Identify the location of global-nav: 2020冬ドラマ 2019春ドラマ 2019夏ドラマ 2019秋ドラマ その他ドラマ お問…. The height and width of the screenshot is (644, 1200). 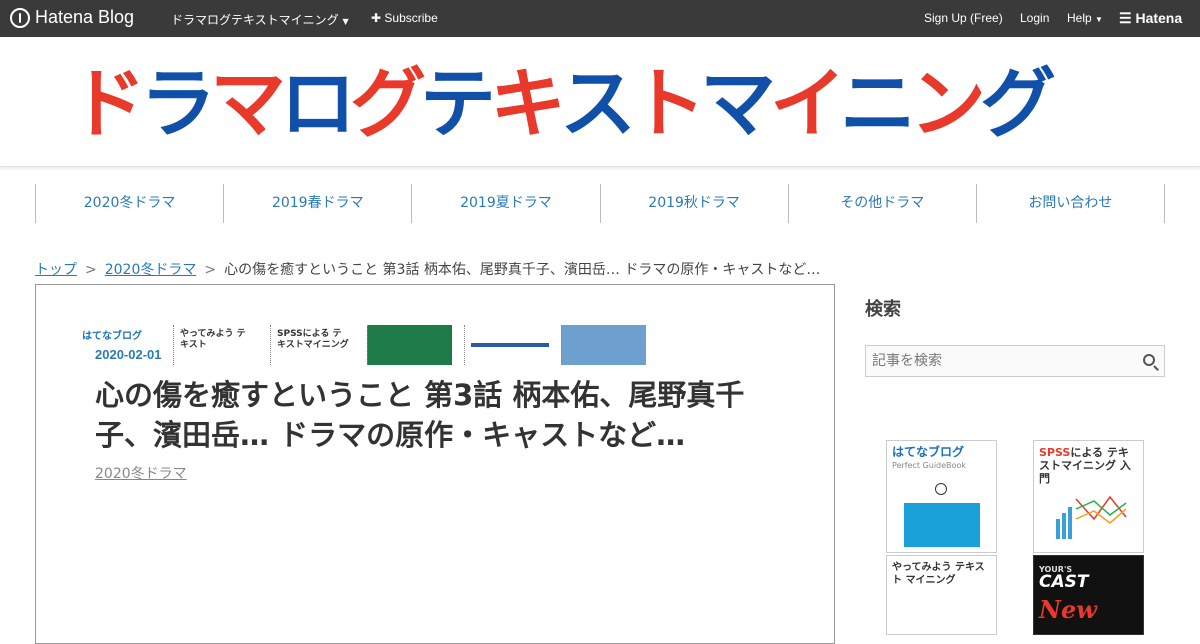
(600, 203).